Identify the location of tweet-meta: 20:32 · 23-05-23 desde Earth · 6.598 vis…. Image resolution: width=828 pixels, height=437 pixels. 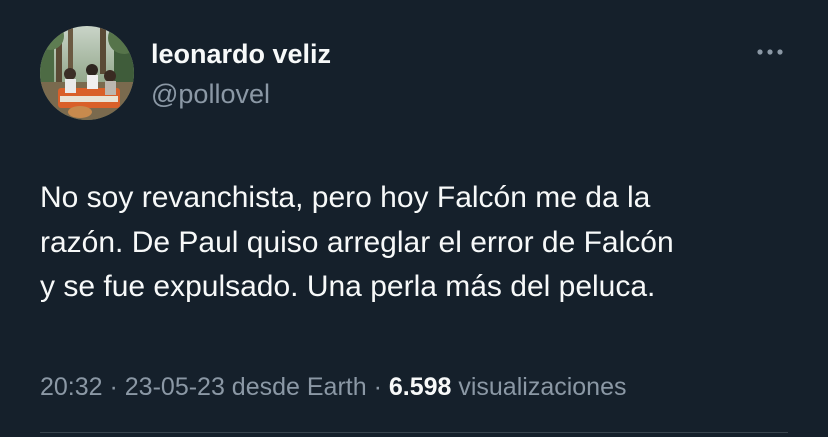
(333, 387).